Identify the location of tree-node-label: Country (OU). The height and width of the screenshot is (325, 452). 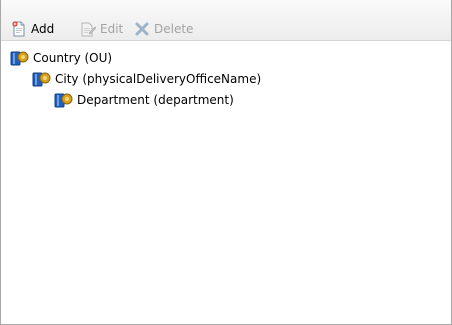
(73, 58).